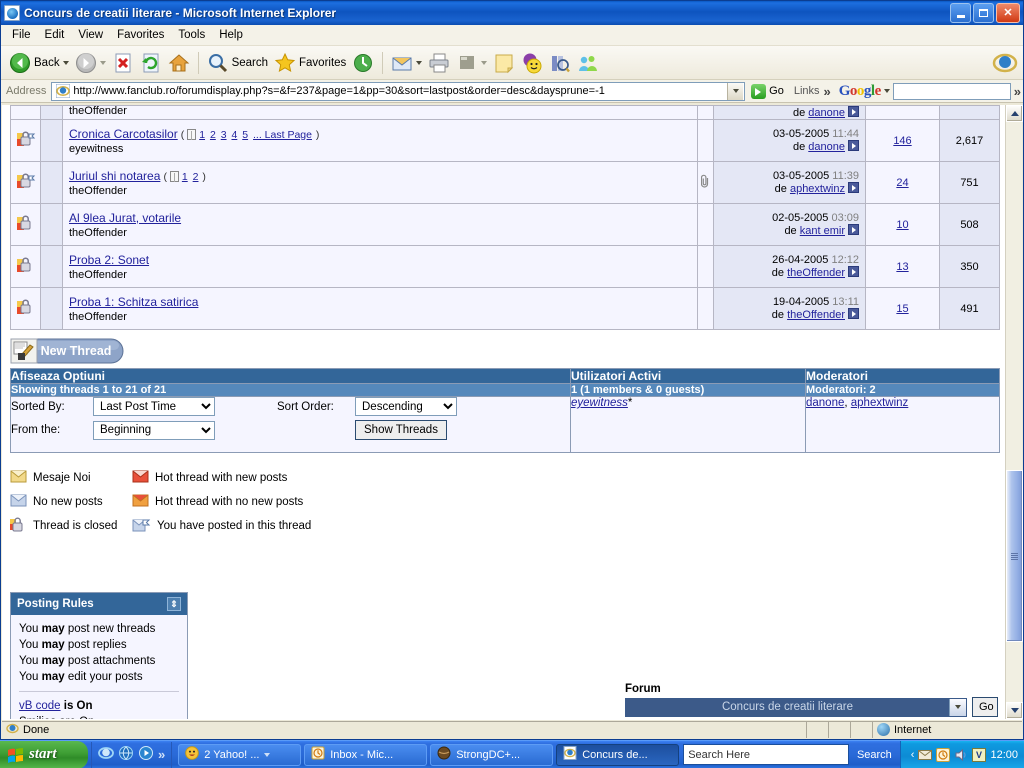  What do you see at coordinates (735, 91) in the screenshot?
I see `address-dropdown-button` at bounding box center [735, 91].